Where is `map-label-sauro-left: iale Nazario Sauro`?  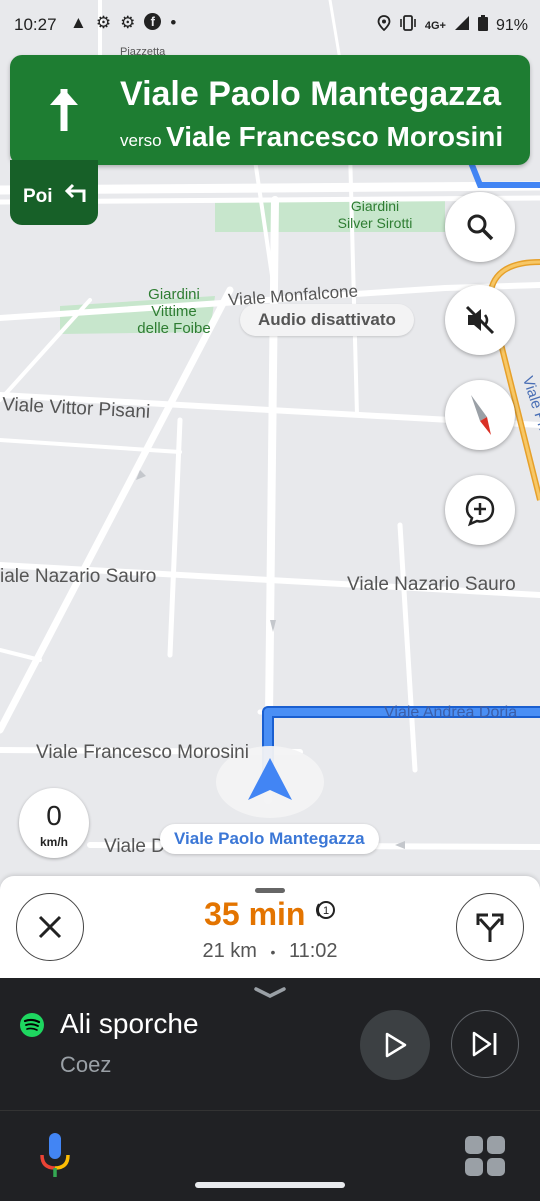 map-label-sauro-left: iale Nazario Sauro is located at coordinates (78, 576).